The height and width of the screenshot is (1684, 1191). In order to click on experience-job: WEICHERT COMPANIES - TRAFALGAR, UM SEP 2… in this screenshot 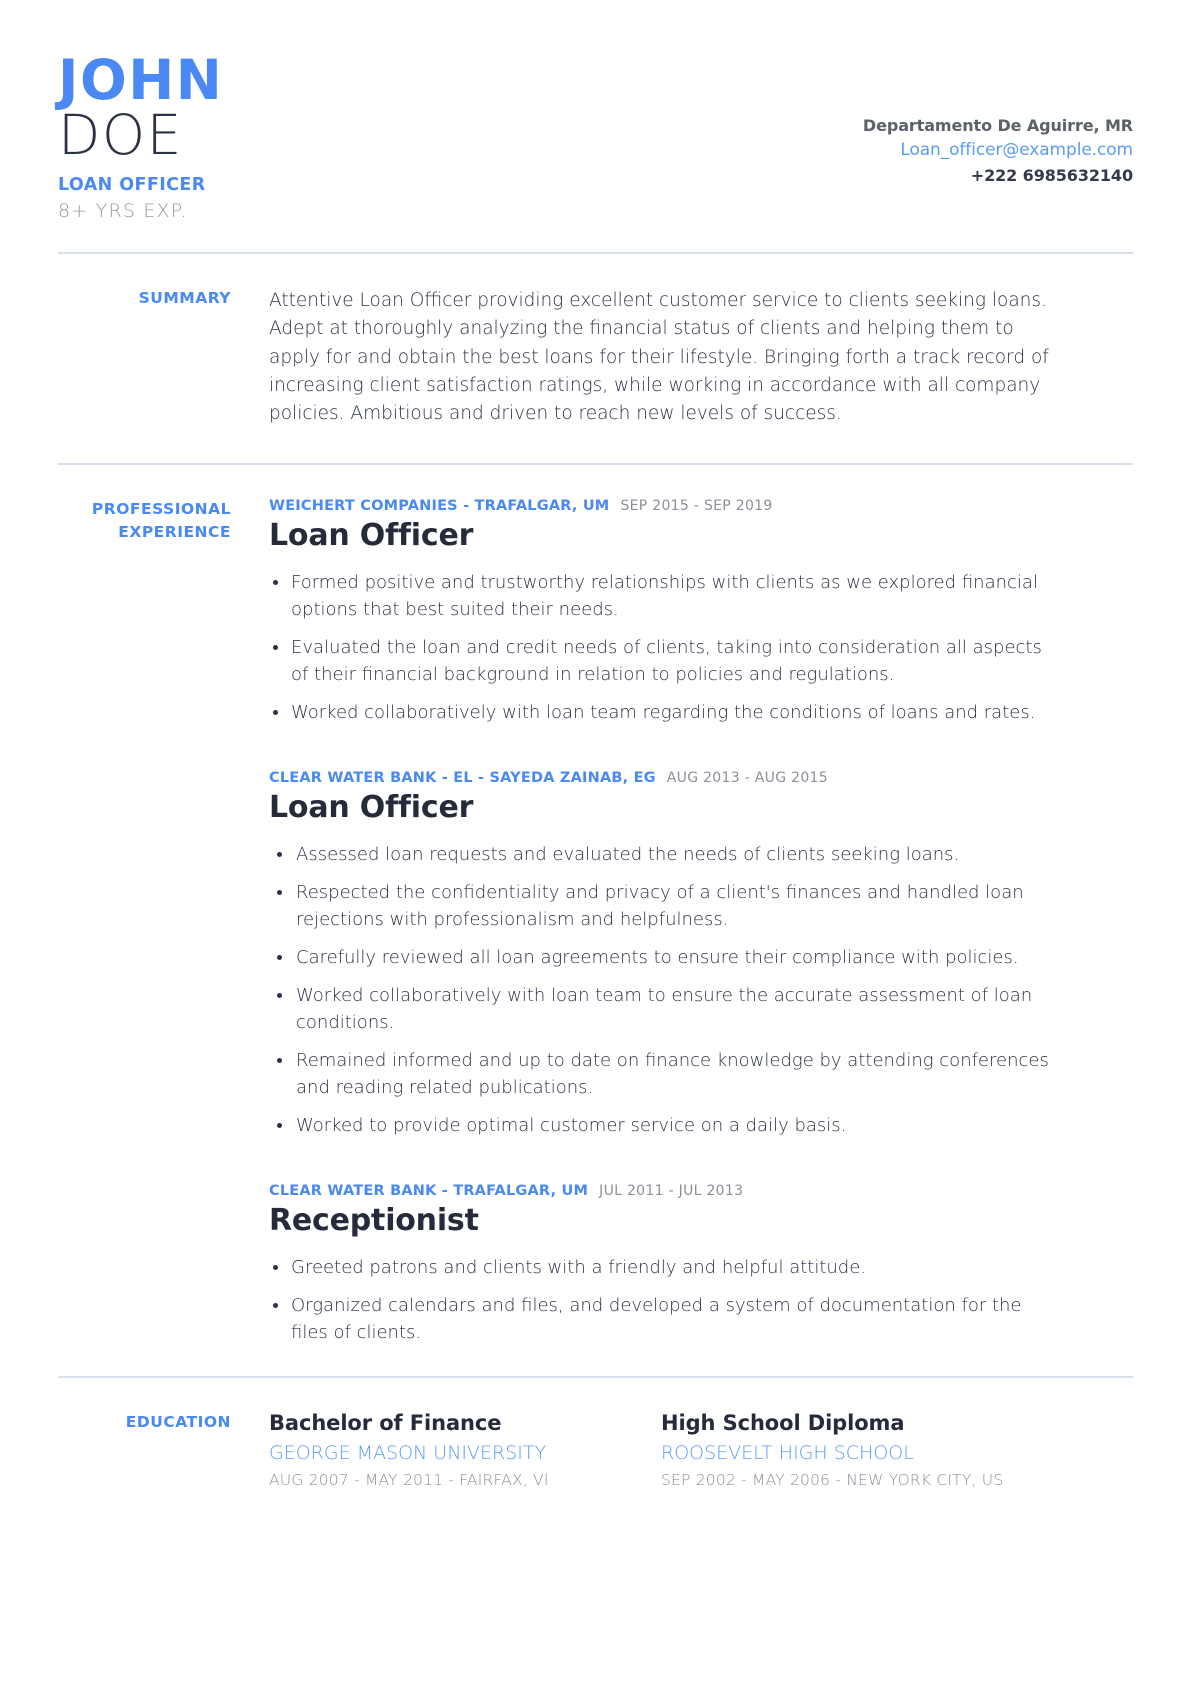, I will do `click(701, 612)`.